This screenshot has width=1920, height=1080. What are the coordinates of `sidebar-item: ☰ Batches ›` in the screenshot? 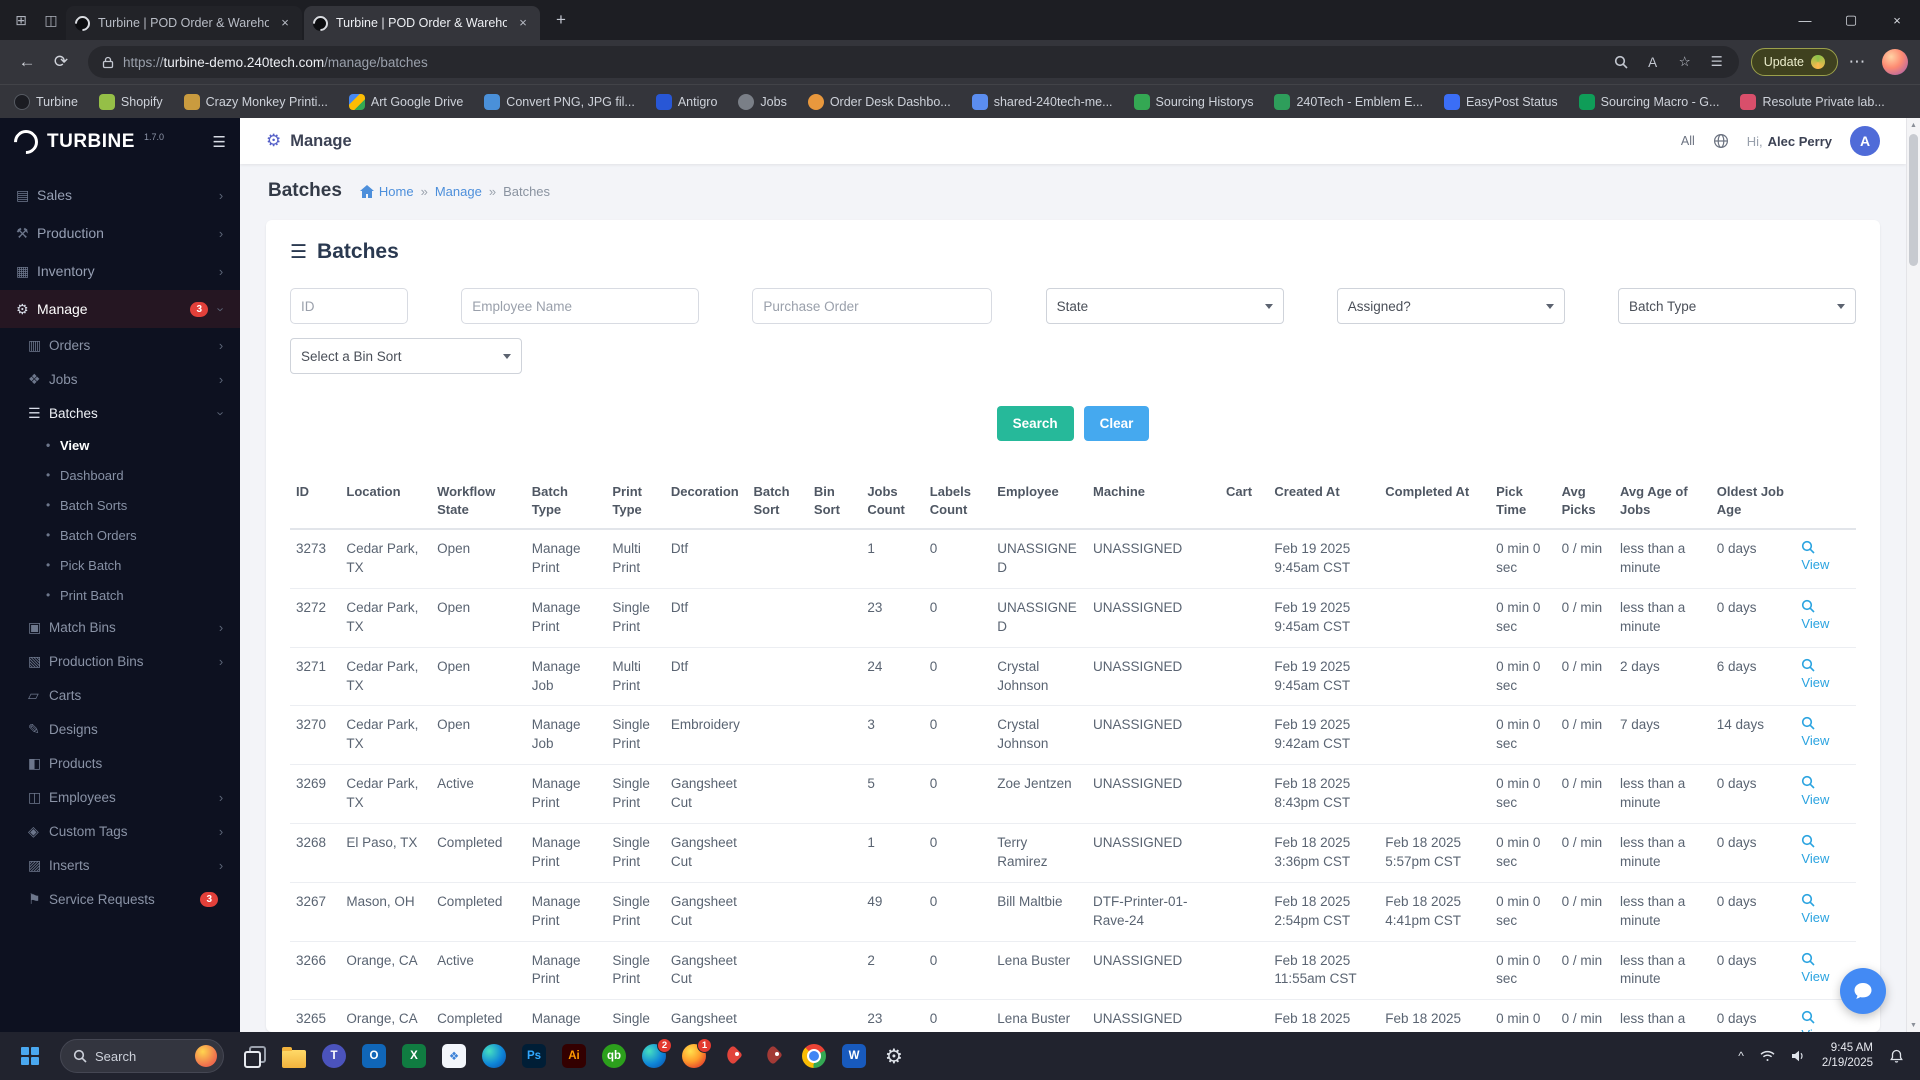 It's located at (120, 413).